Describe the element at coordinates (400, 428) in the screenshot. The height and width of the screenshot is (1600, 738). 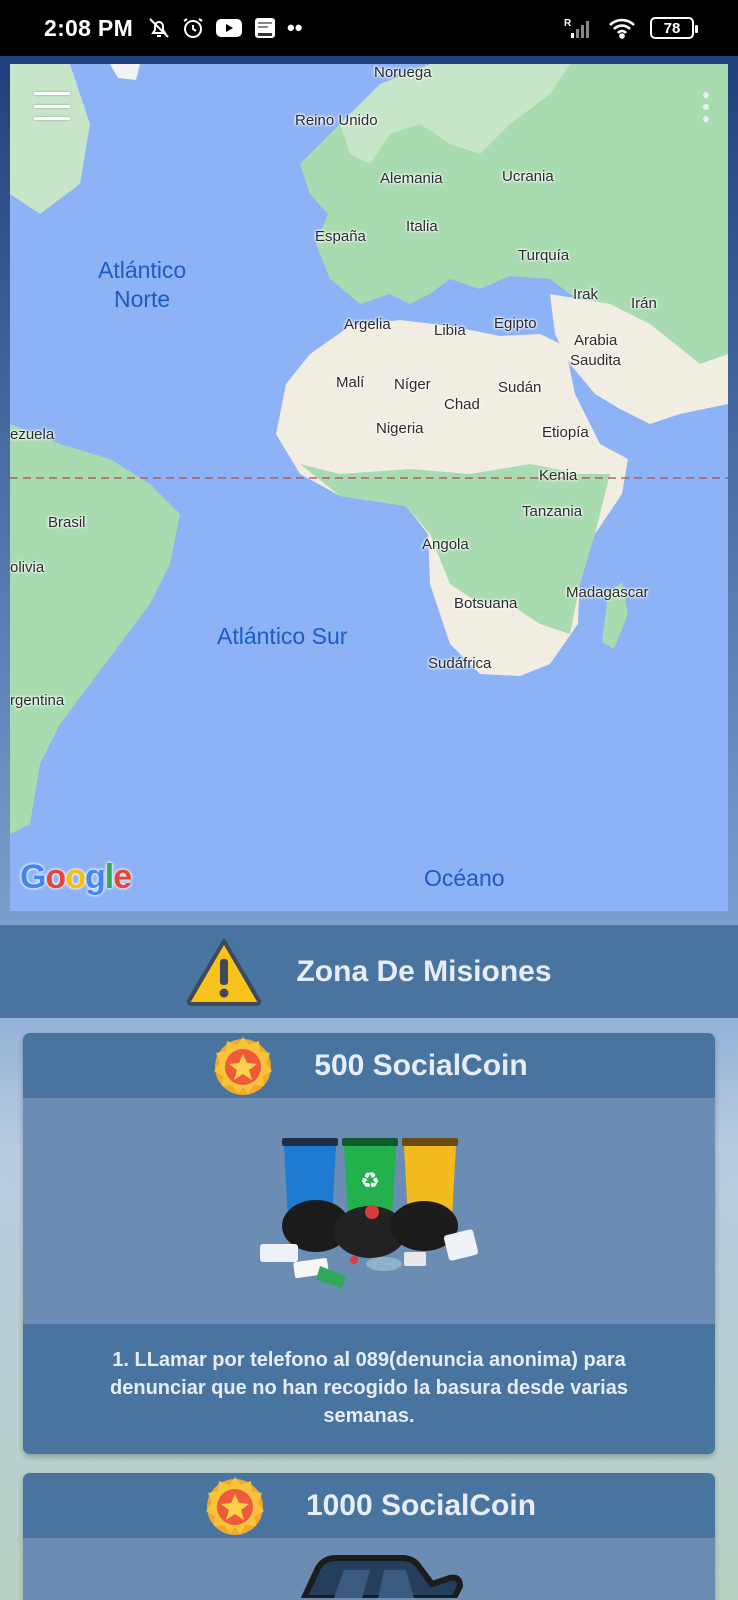
I see `map-label-nigeria: Nigeria` at that location.